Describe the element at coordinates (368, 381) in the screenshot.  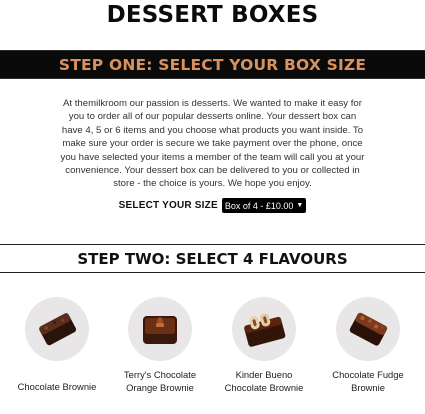
I see `product-name: Chocolate Fudge Brownie` at that location.